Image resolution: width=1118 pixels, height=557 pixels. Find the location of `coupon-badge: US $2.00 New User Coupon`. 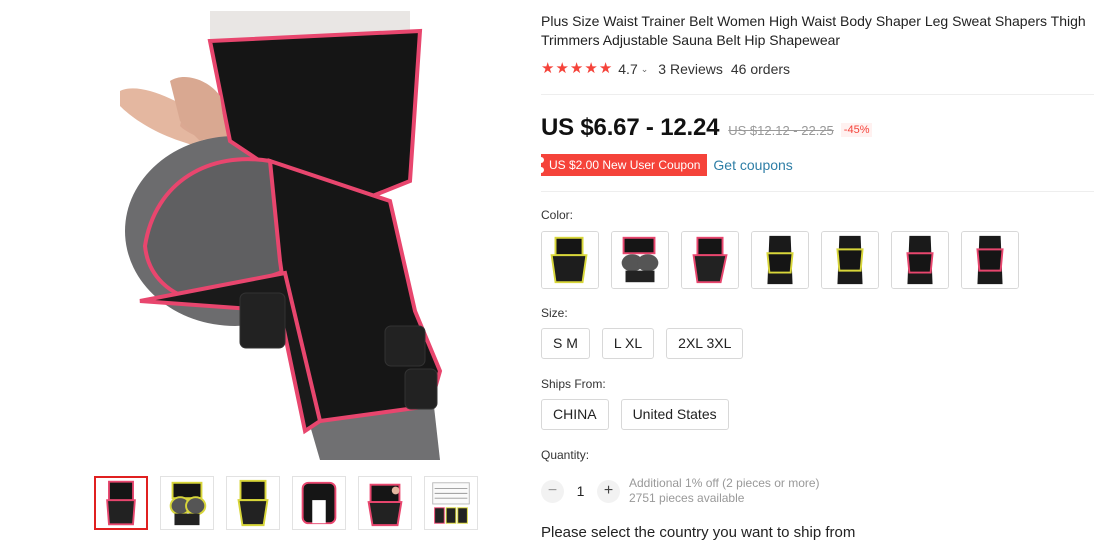

coupon-badge: US $2.00 New User Coupon is located at coordinates (622, 165).